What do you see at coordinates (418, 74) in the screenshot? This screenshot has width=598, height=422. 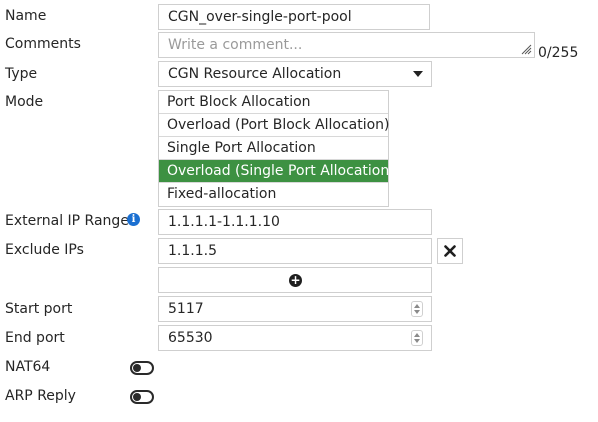 I see `caret-down-icon` at bounding box center [418, 74].